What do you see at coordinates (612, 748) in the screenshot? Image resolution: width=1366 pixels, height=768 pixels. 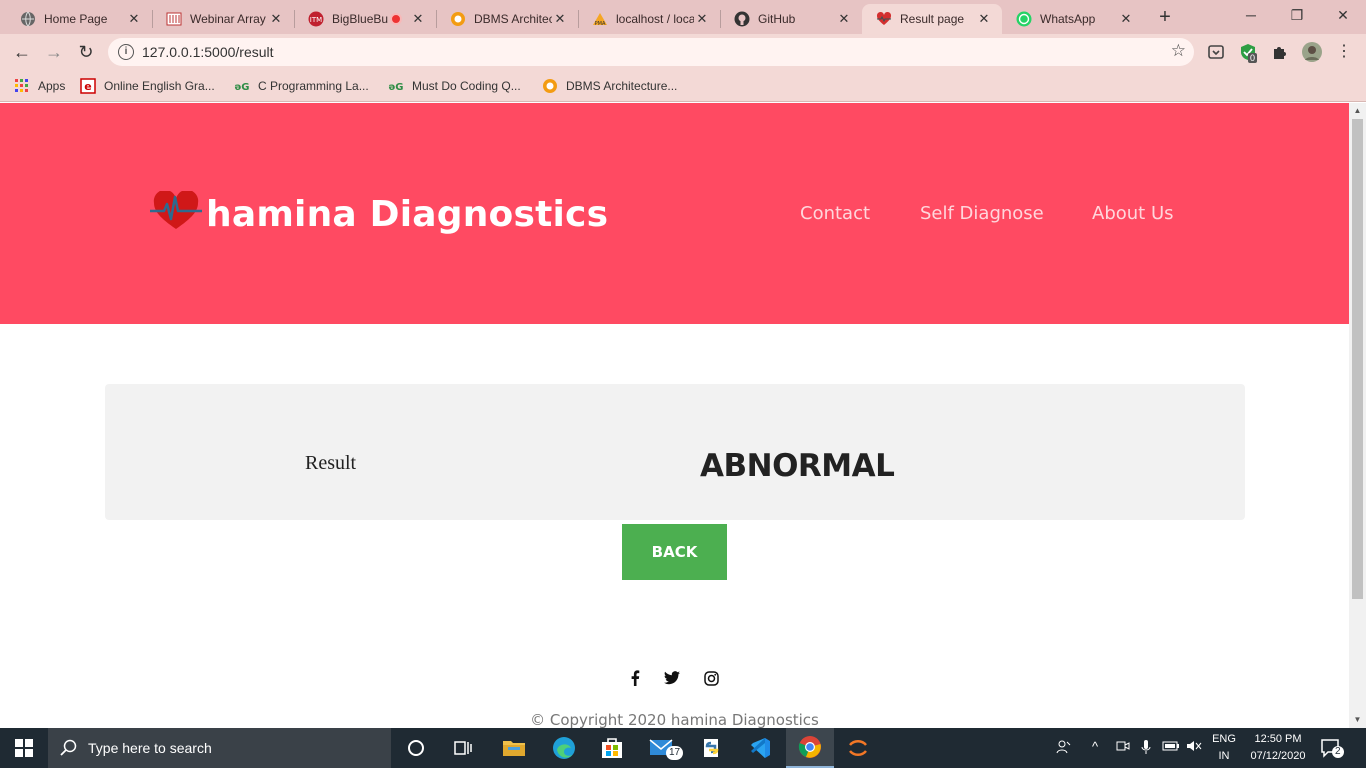 I see `store-icon` at bounding box center [612, 748].